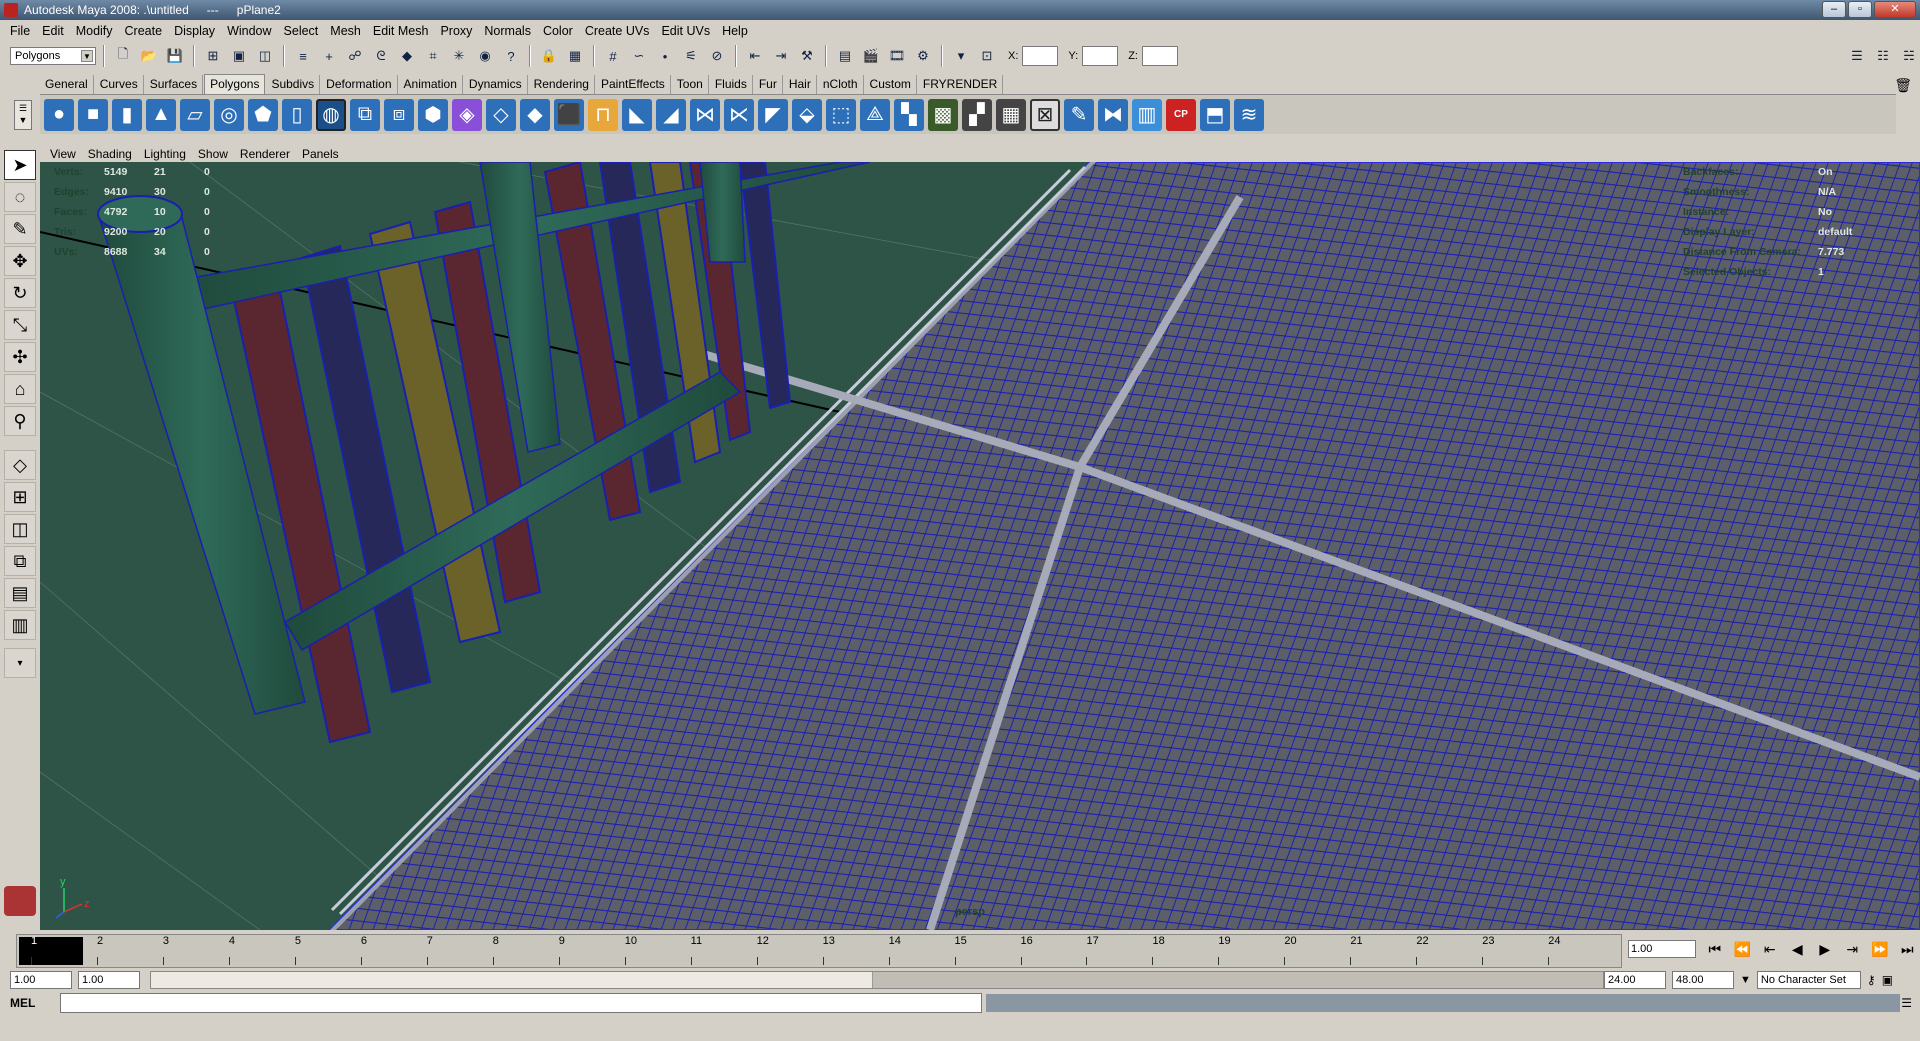 The image size is (1920, 1041). What do you see at coordinates (23, 115) in the screenshot?
I see `shelf-menu-button: ☰ ▼` at bounding box center [23, 115].